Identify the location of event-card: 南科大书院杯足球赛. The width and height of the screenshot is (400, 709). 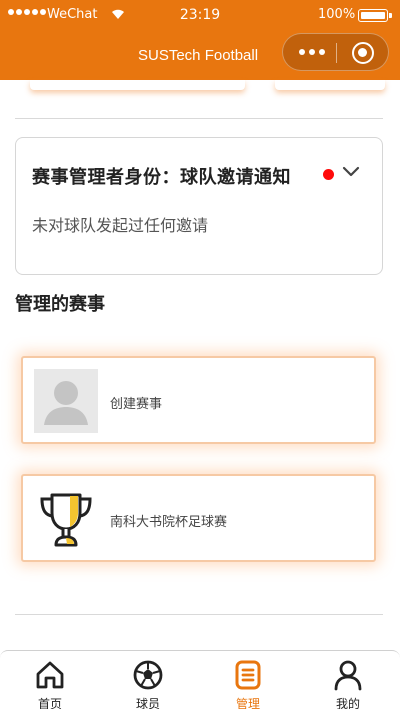
(198, 518).